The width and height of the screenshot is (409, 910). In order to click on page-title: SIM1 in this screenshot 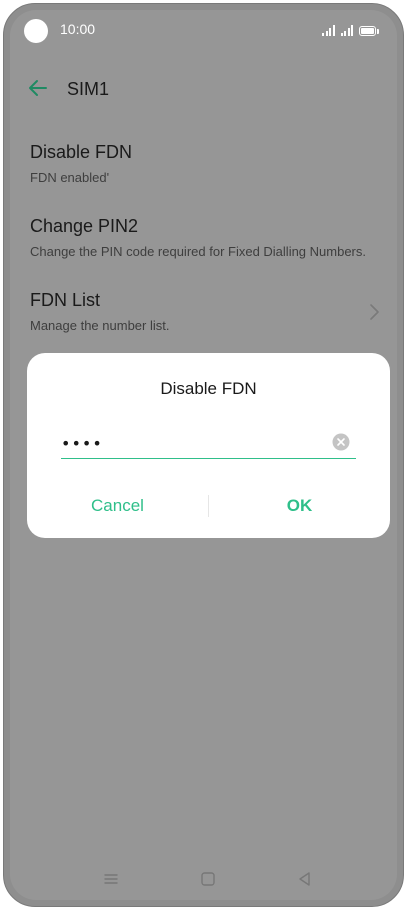, I will do `click(88, 89)`.